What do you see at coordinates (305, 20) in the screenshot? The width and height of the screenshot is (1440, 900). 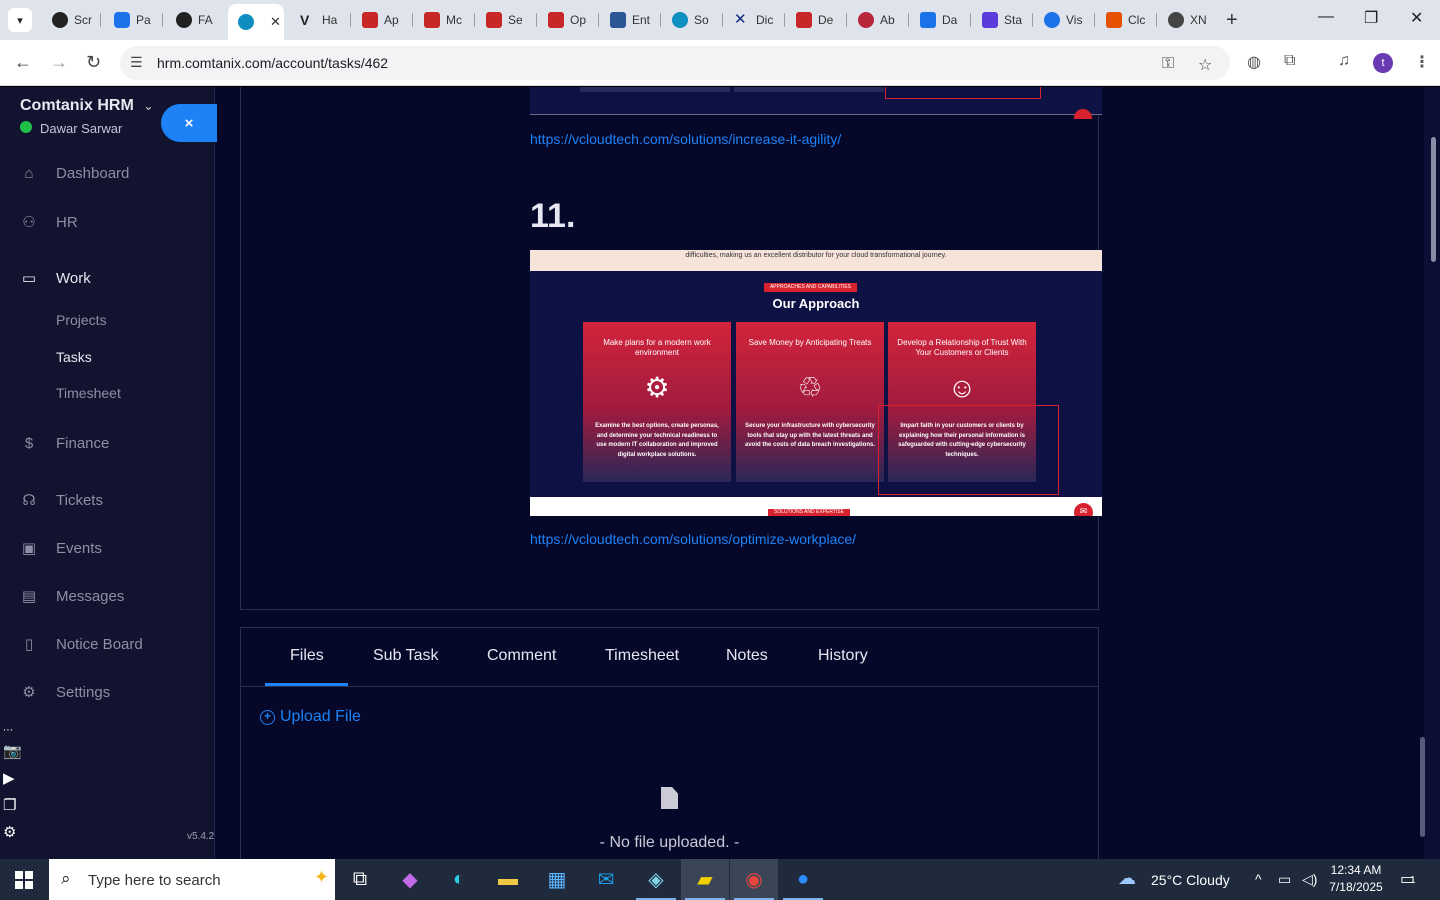 I see `tab-favicon-icon: V` at bounding box center [305, 20].